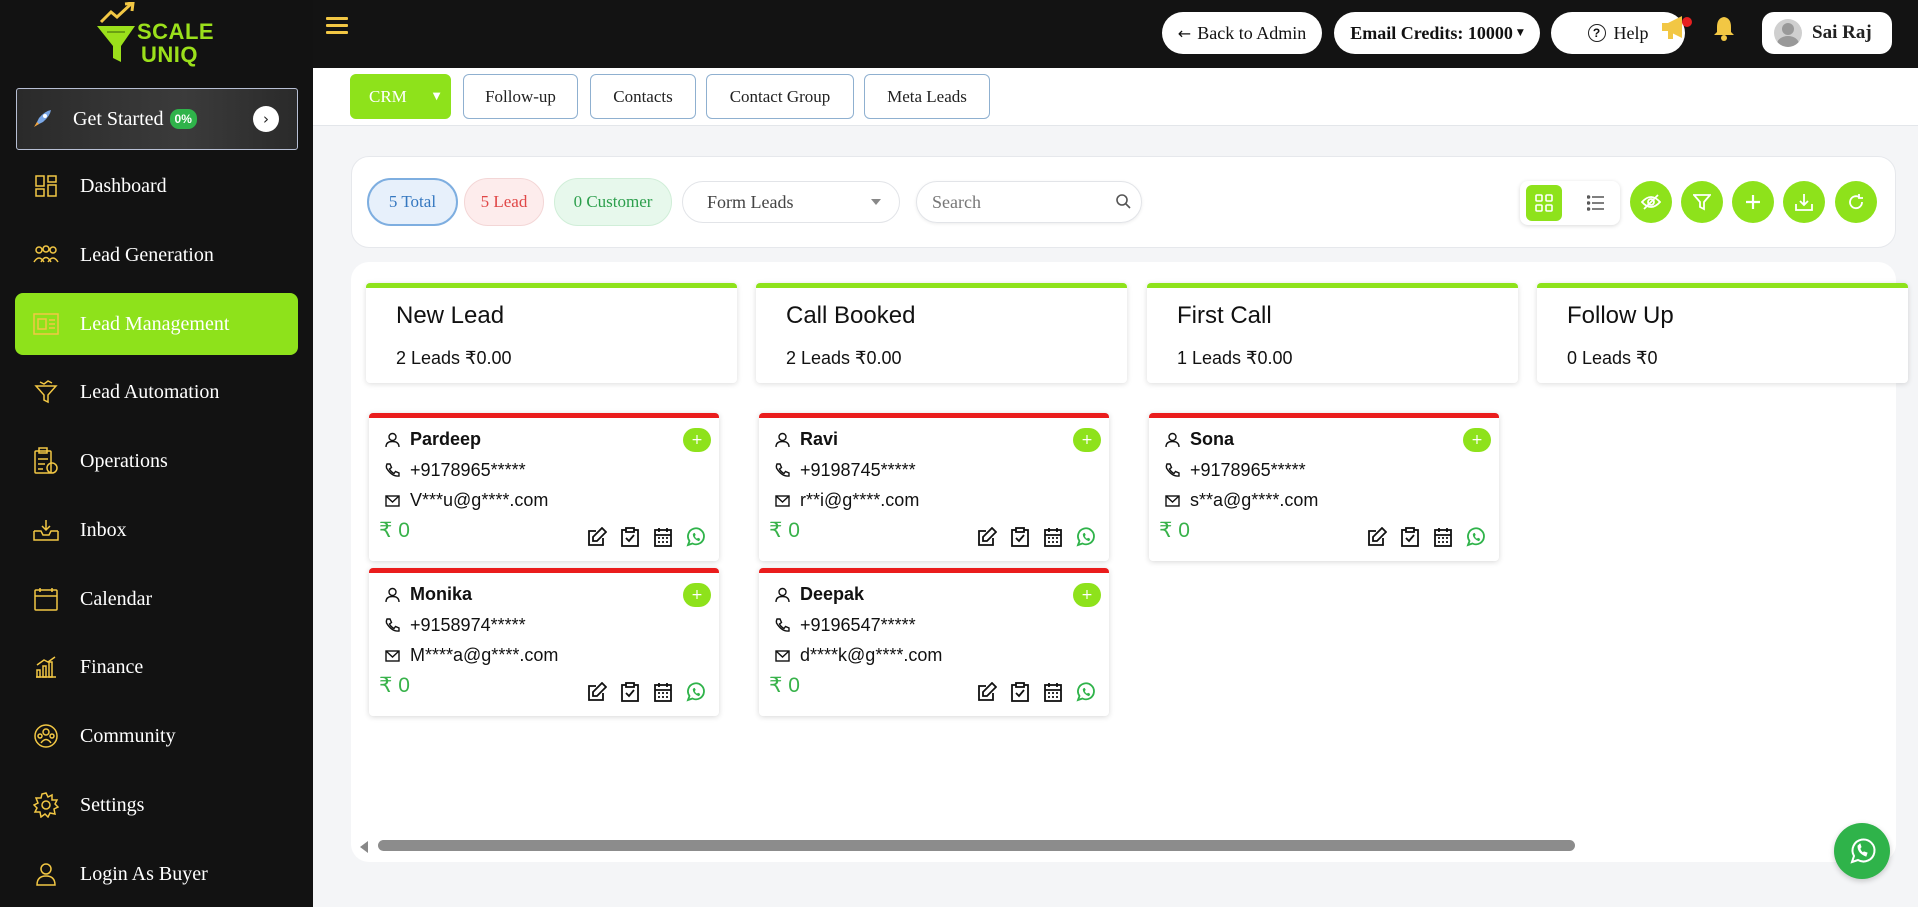 The image size is (1918, 907). I want to click on tab-meta-leads: Meta Leads, so click(927, 96).